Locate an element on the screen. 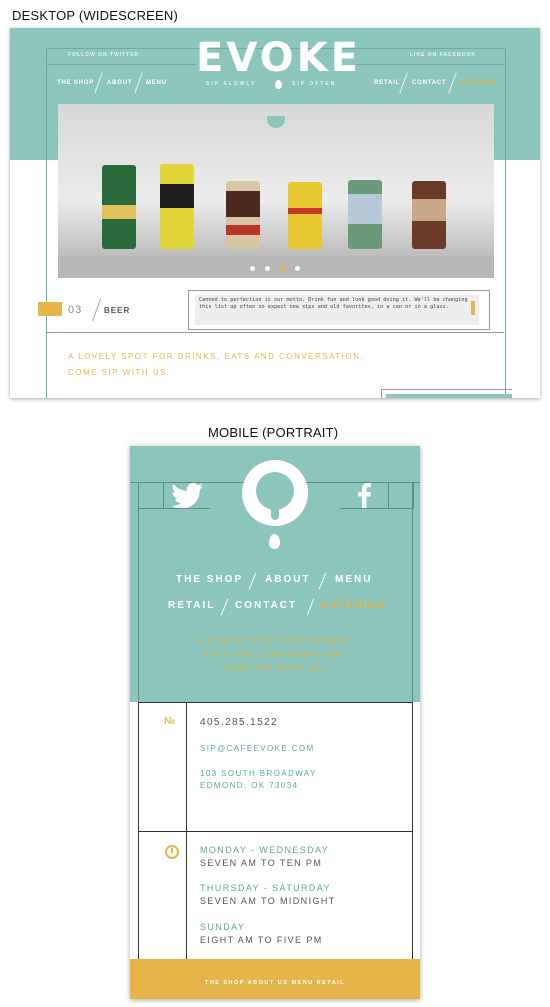  tagline-right: SIP OFTEN is located at coordinates (314, 84).